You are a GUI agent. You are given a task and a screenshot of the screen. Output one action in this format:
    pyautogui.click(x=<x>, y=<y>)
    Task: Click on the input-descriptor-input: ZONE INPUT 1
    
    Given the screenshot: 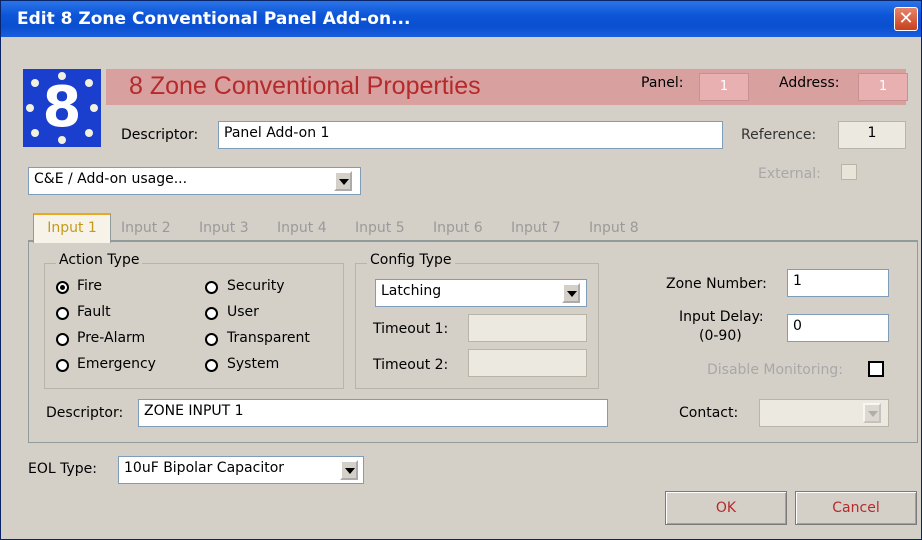 What is the action you would take?
    pyautogui.click(x=373, y=413)
    